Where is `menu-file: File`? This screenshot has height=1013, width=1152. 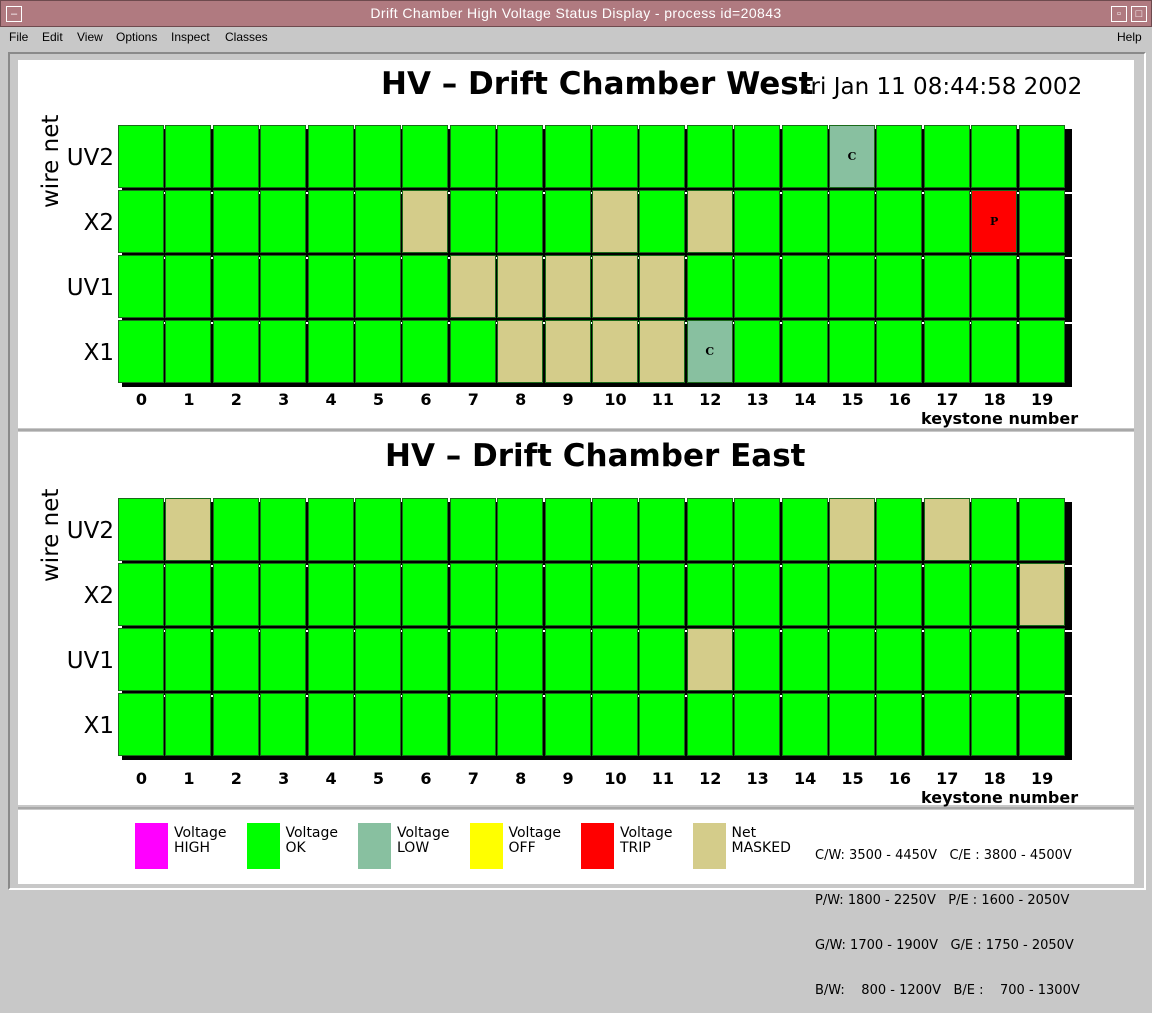 menu-file: File is located at coordinates (18, 37).